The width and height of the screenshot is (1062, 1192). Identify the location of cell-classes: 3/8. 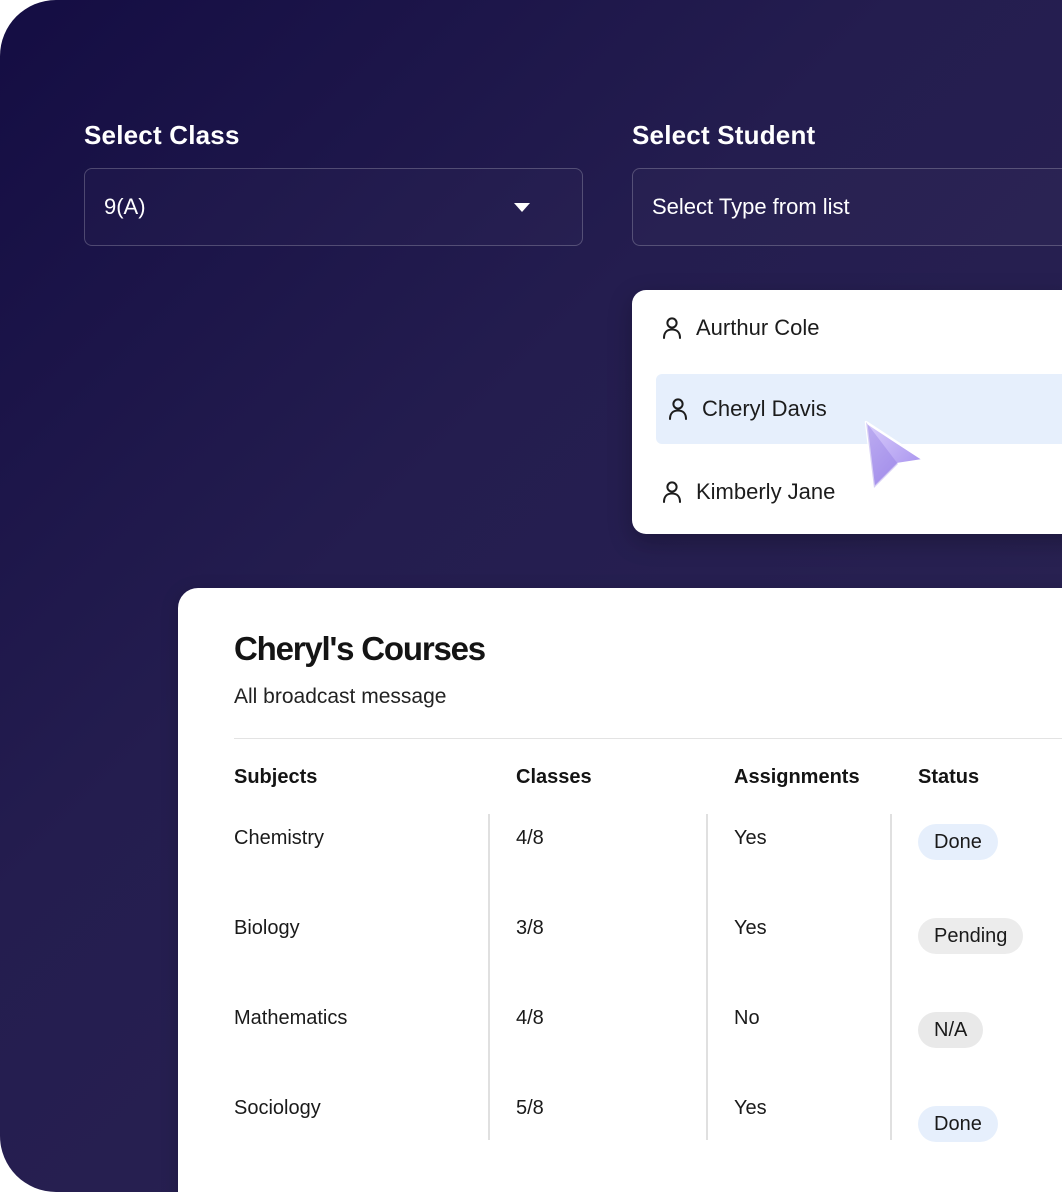
(530, 928).